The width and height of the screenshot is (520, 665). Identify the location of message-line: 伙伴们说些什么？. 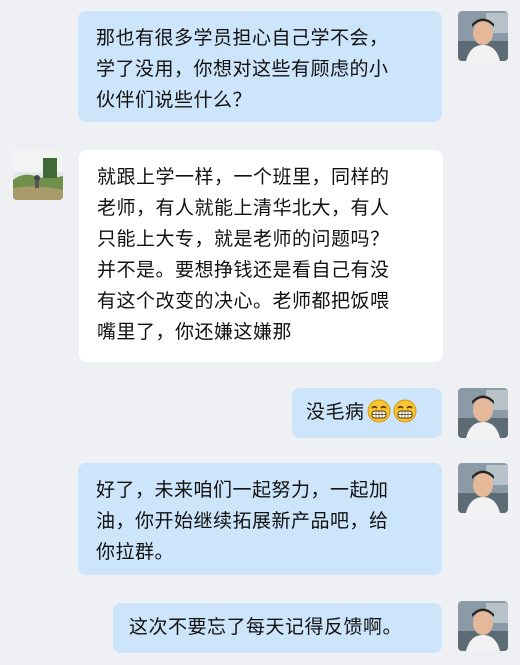
(174, 100).